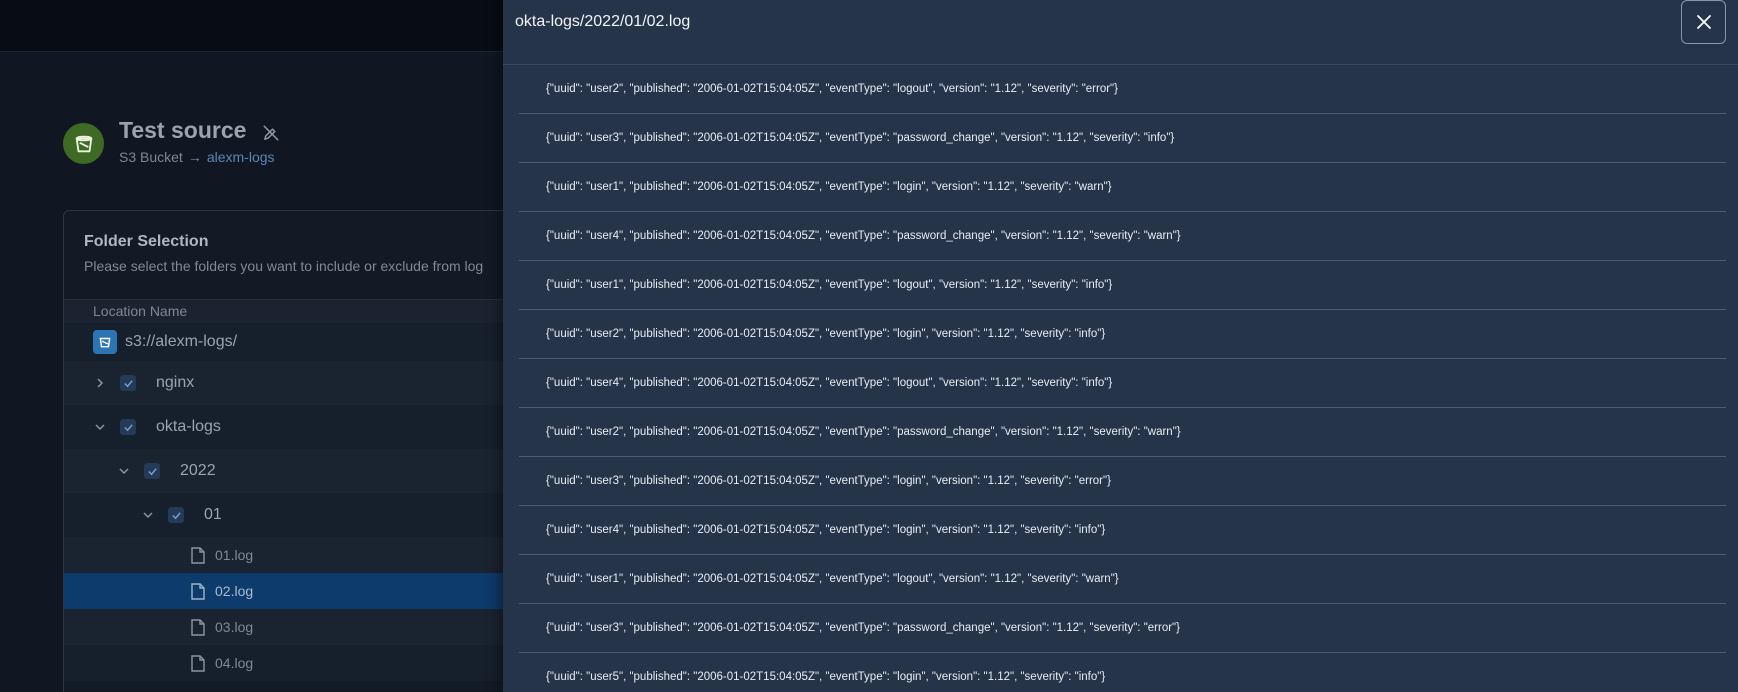 The image size is (1738, 692). Describe the element at coordinates (151, 157) in the screenshot. I see `breadcrumb-source-type: S3 Bucket` at that location.